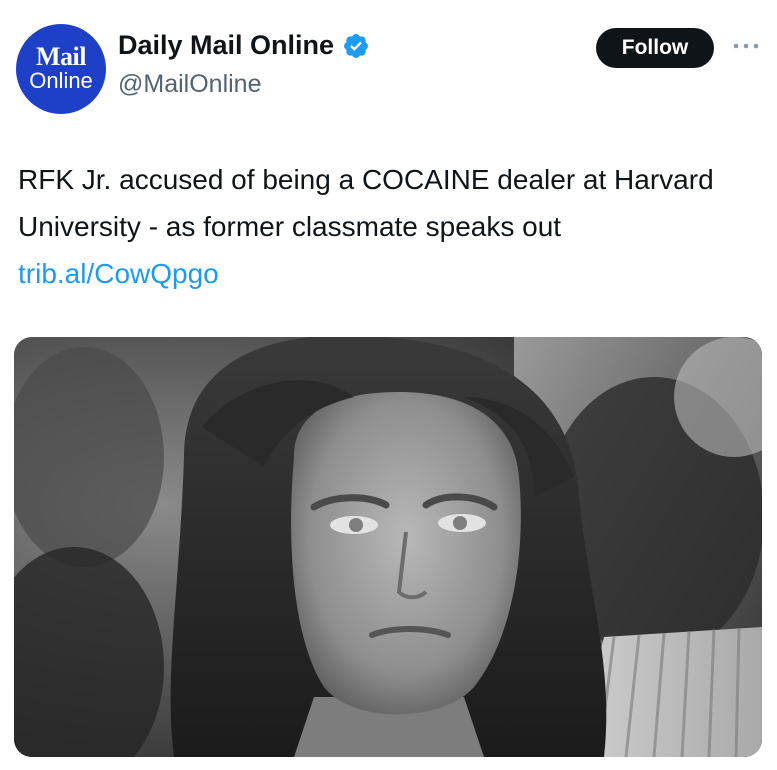 This screenshot has width=777, height=770. What do you see at coordinates (655, 48) in the screenshot?
I see `follow-button: Follow` at bounding box center [655, 48].